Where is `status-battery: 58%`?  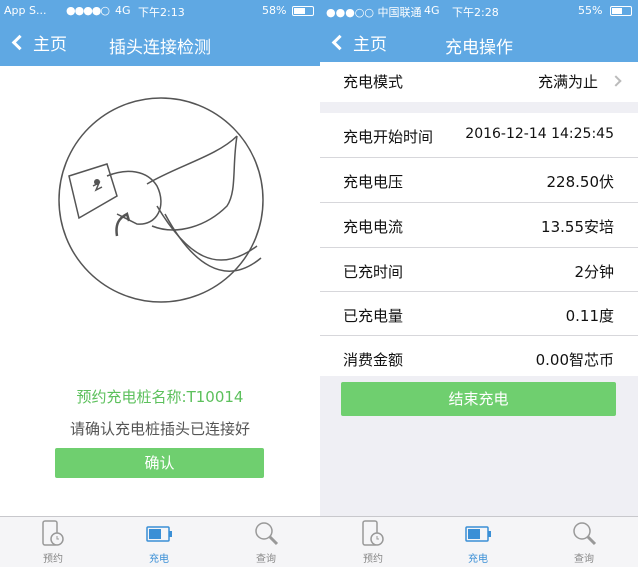
status-battery: 58% is located at coordinates (274, 10).